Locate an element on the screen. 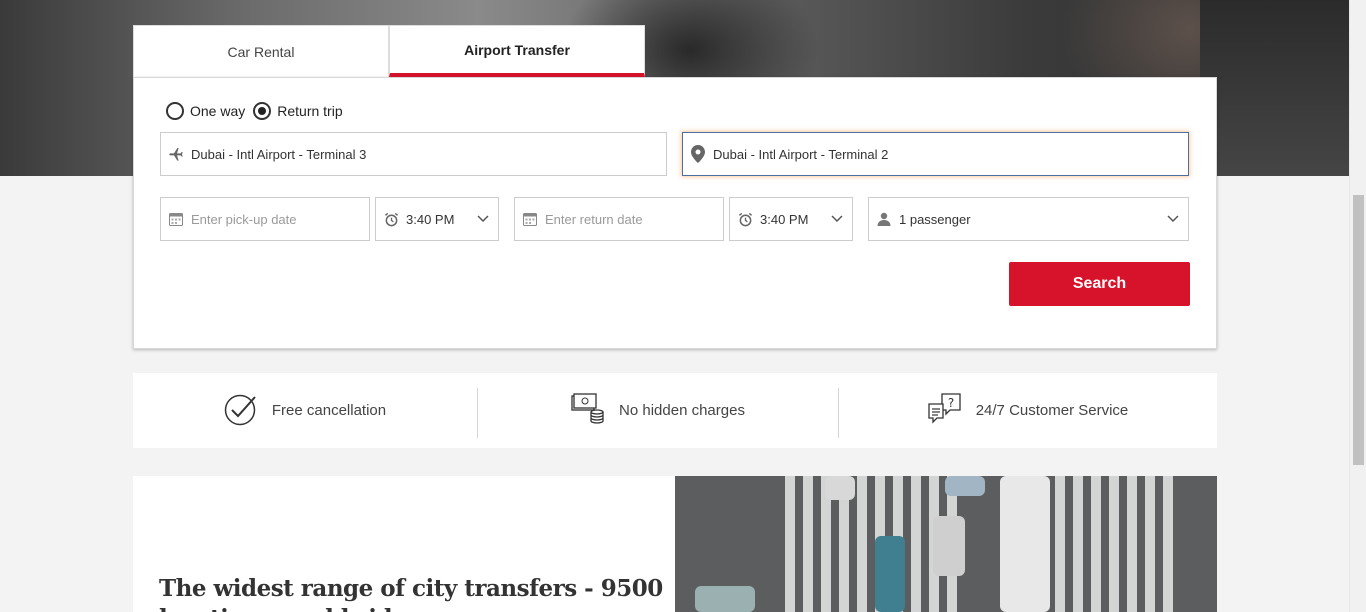 This screenshot has width=1366, height=612. city-traffic-image is located at coordinates (946, 544).